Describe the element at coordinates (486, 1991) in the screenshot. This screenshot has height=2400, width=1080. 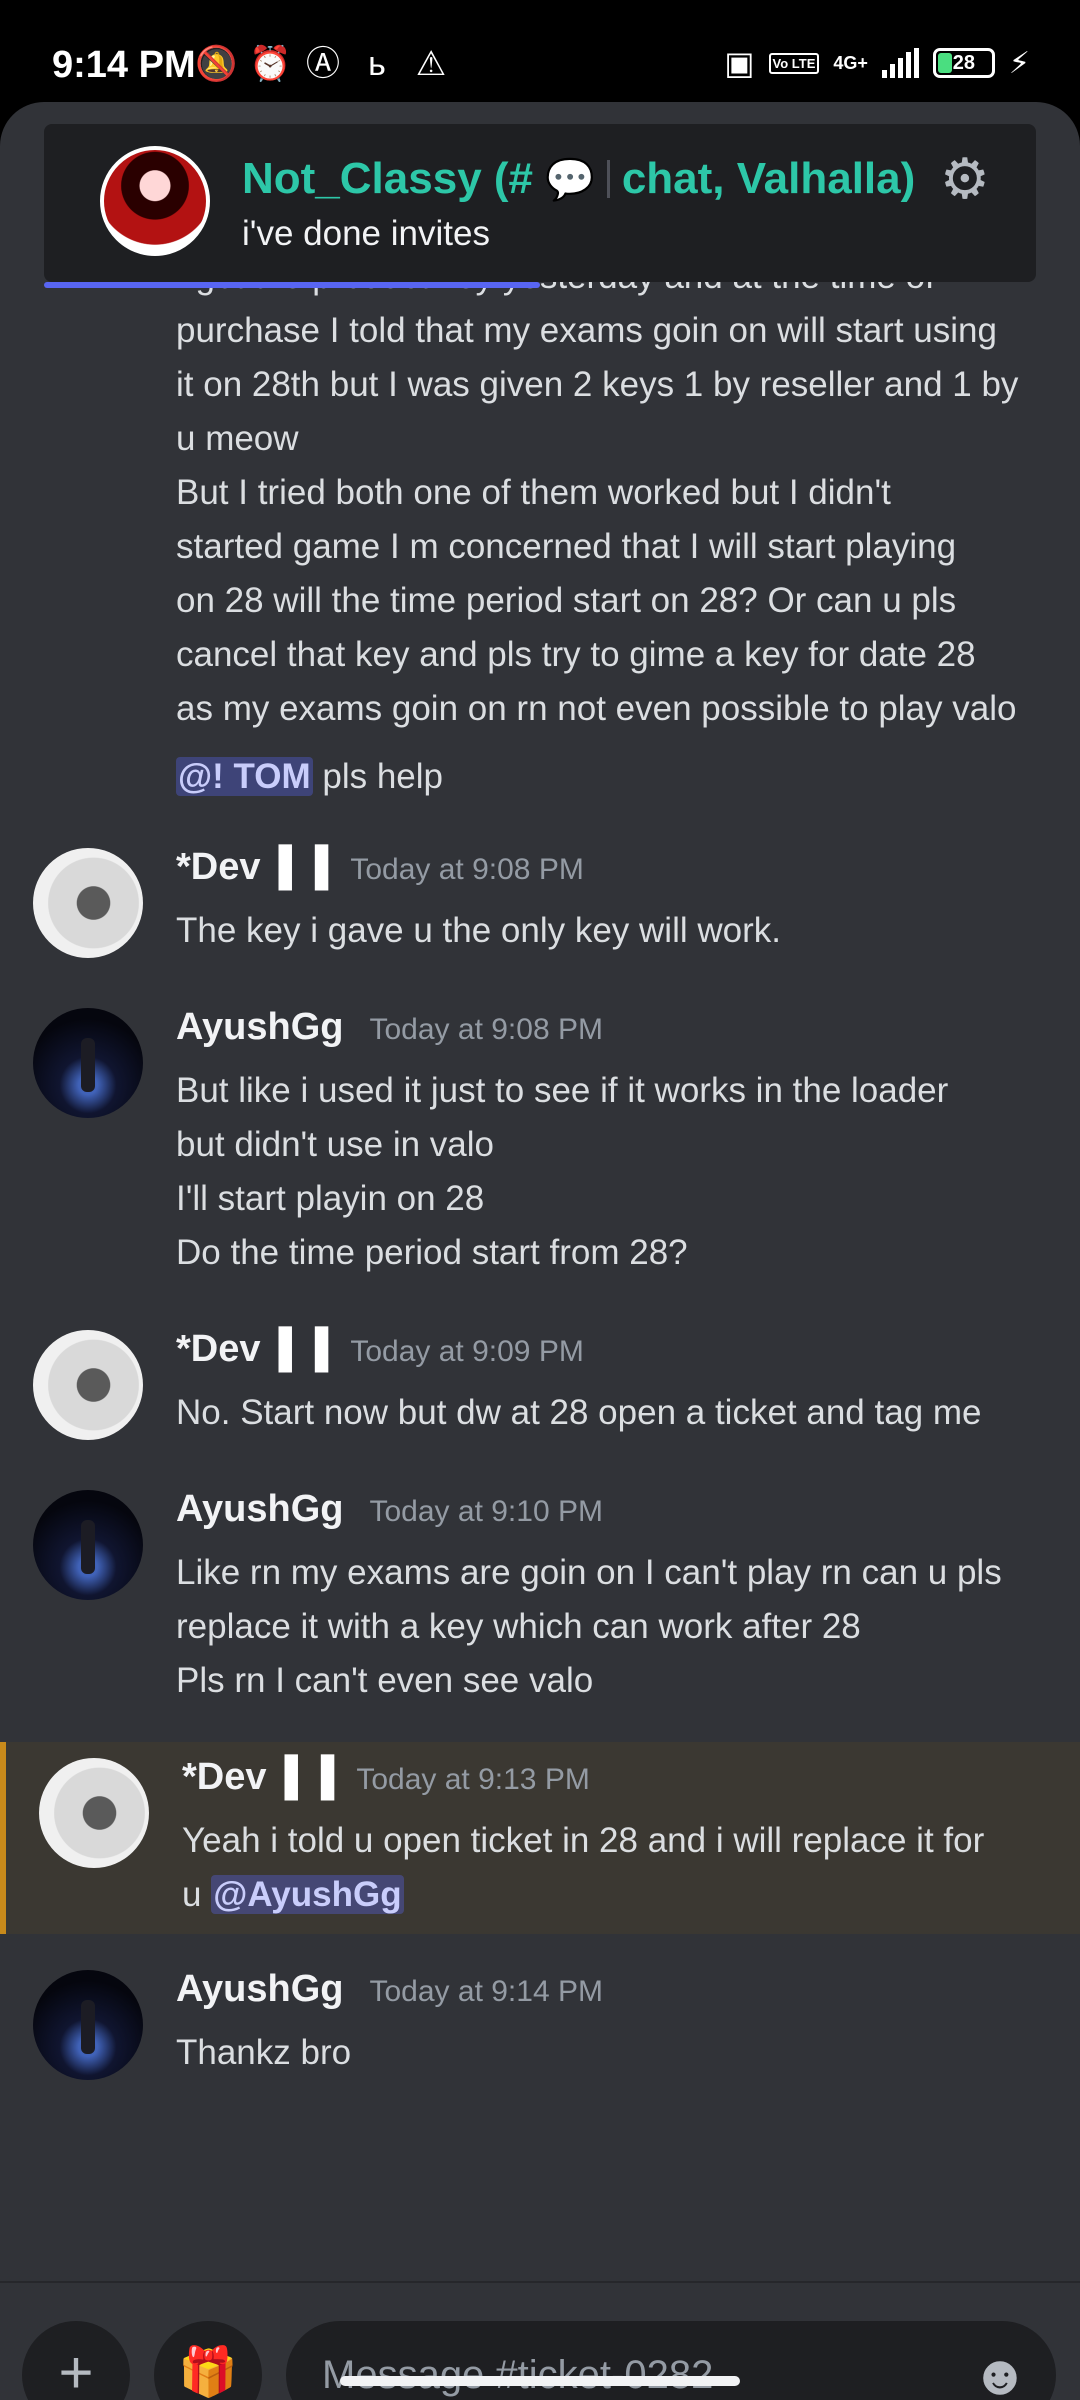
I see `timestamp: Today at 9:14 PM` at that location.